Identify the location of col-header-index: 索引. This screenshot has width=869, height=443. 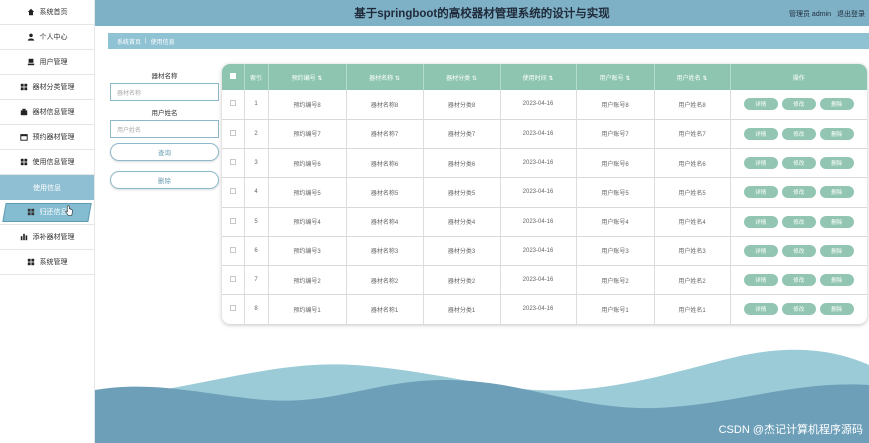
(256, 77).